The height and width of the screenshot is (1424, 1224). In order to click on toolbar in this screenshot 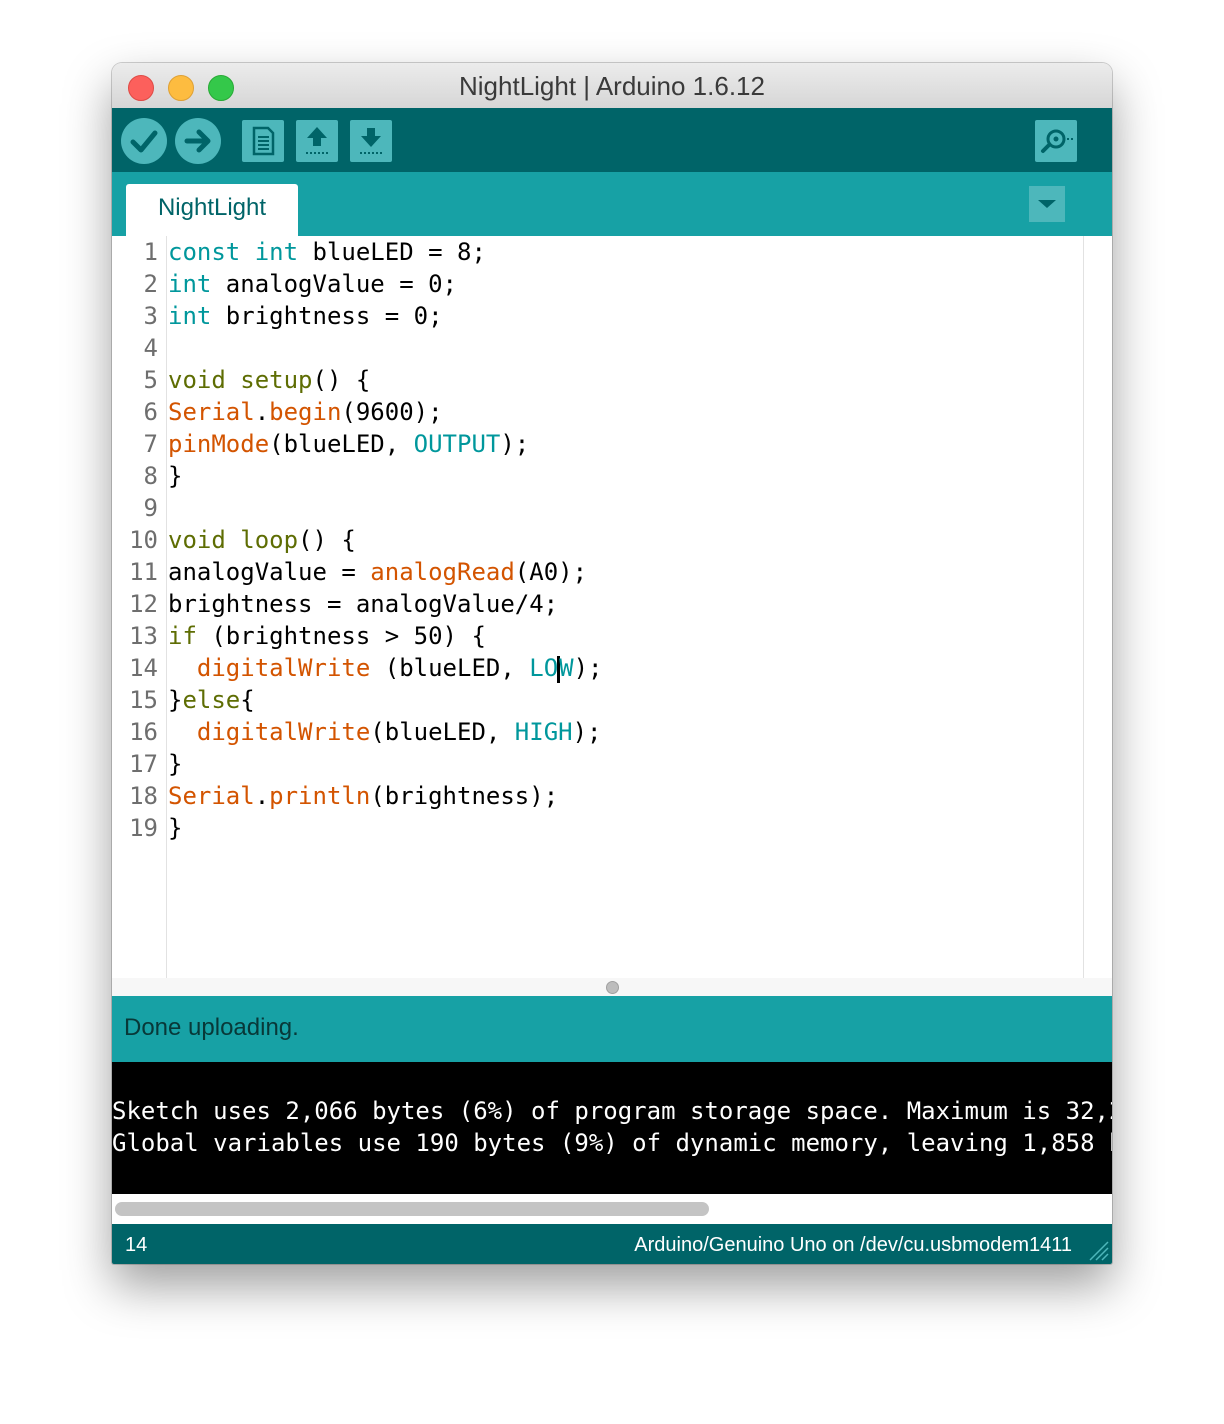, I will do `click(612, 140)`.